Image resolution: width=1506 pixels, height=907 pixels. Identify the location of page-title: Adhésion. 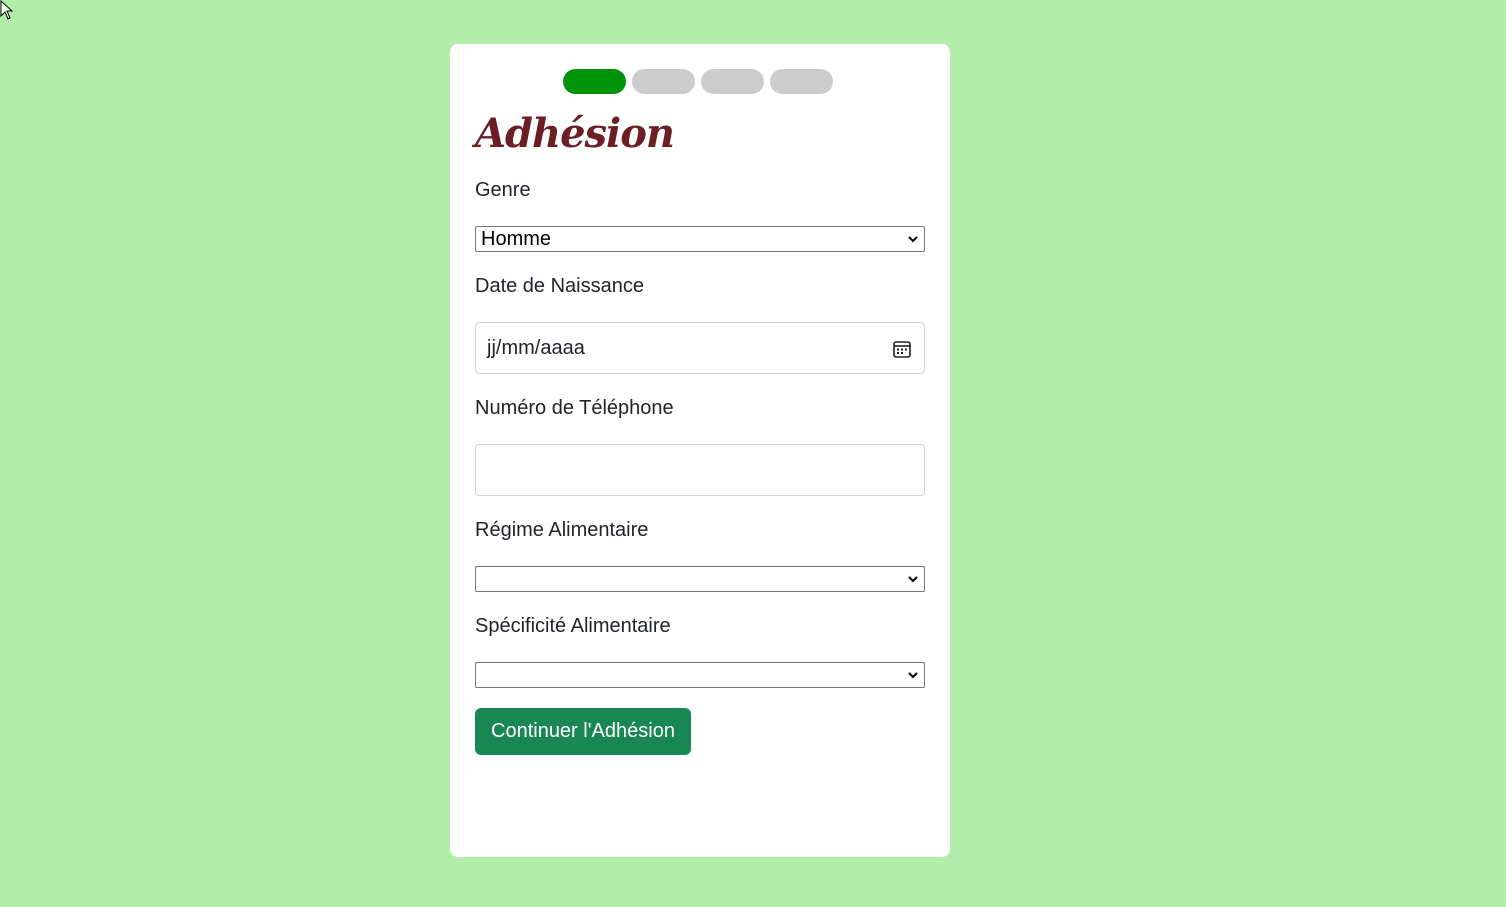
(575, 133).